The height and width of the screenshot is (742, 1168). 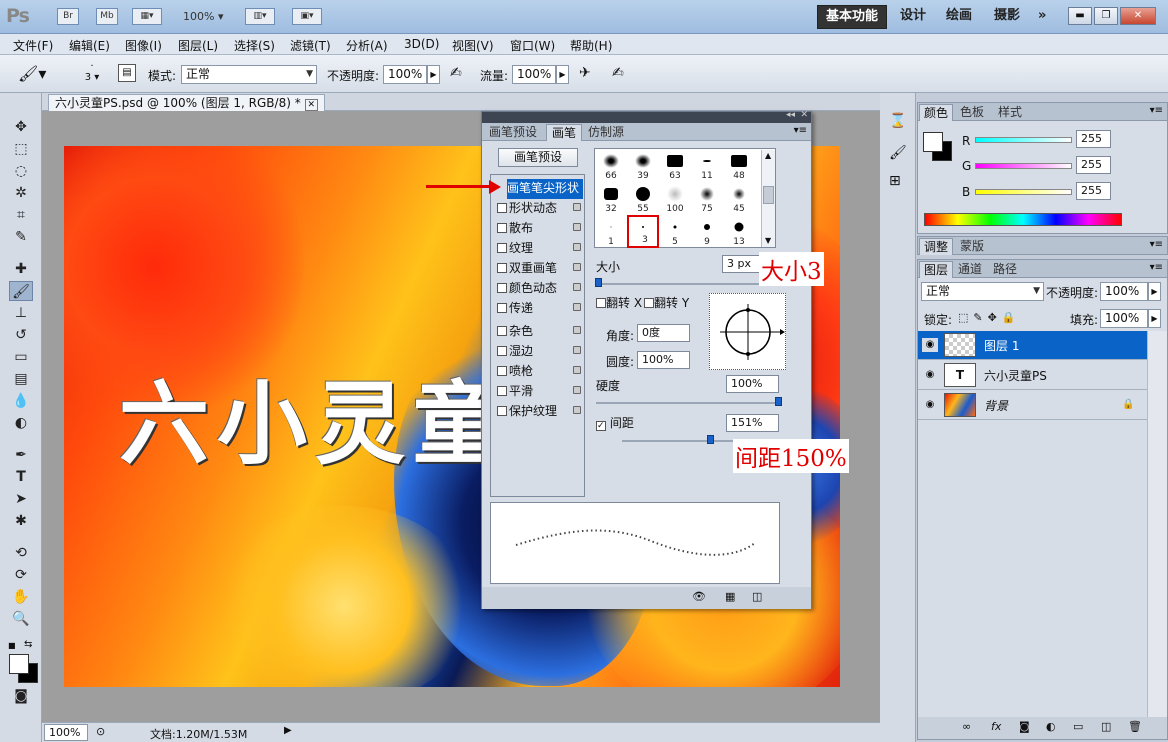 What do you see at coordinates (1023, 219) in the screenshot?
I see `color-spectrum-bar` at bounding box center [1023, 219].